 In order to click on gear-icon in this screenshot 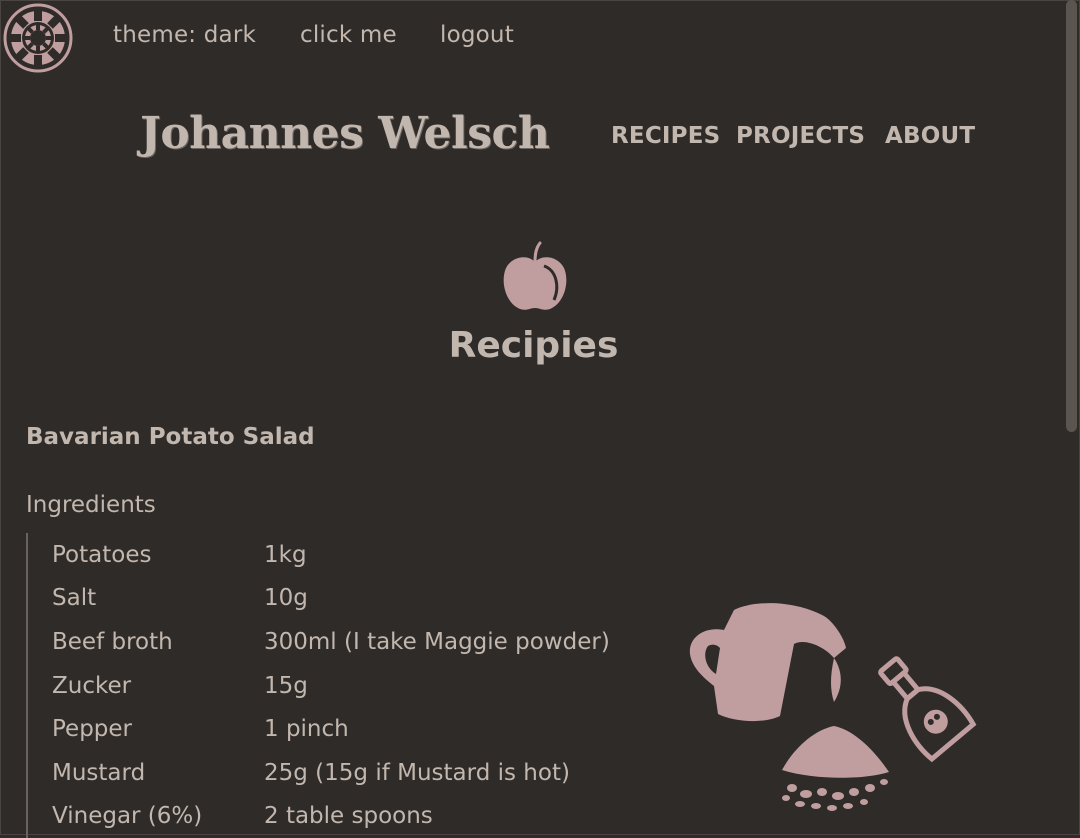, I will do `click(38, 38)`.